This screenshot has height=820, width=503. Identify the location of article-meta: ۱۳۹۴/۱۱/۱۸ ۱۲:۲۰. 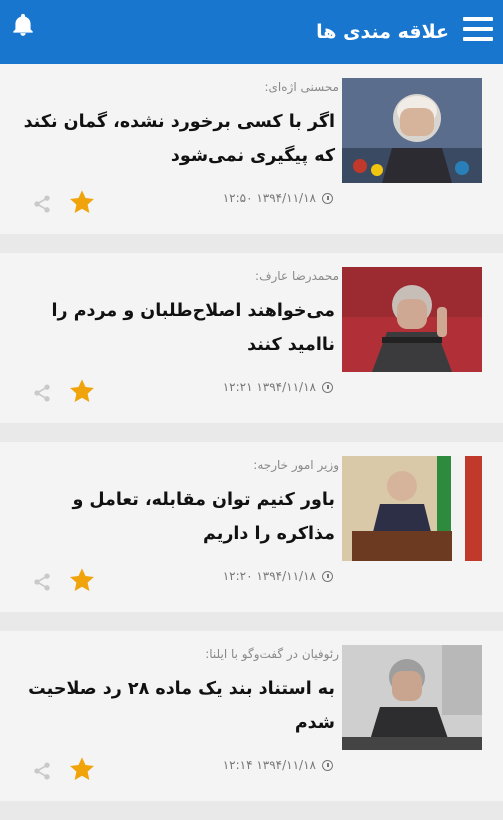
(278, 576).